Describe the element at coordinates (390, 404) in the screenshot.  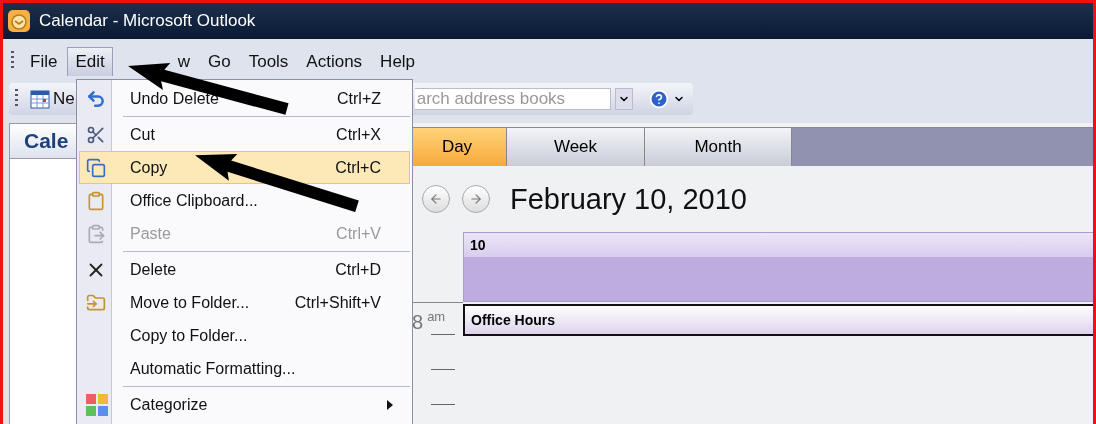
I see `submenu-icon` at that location.